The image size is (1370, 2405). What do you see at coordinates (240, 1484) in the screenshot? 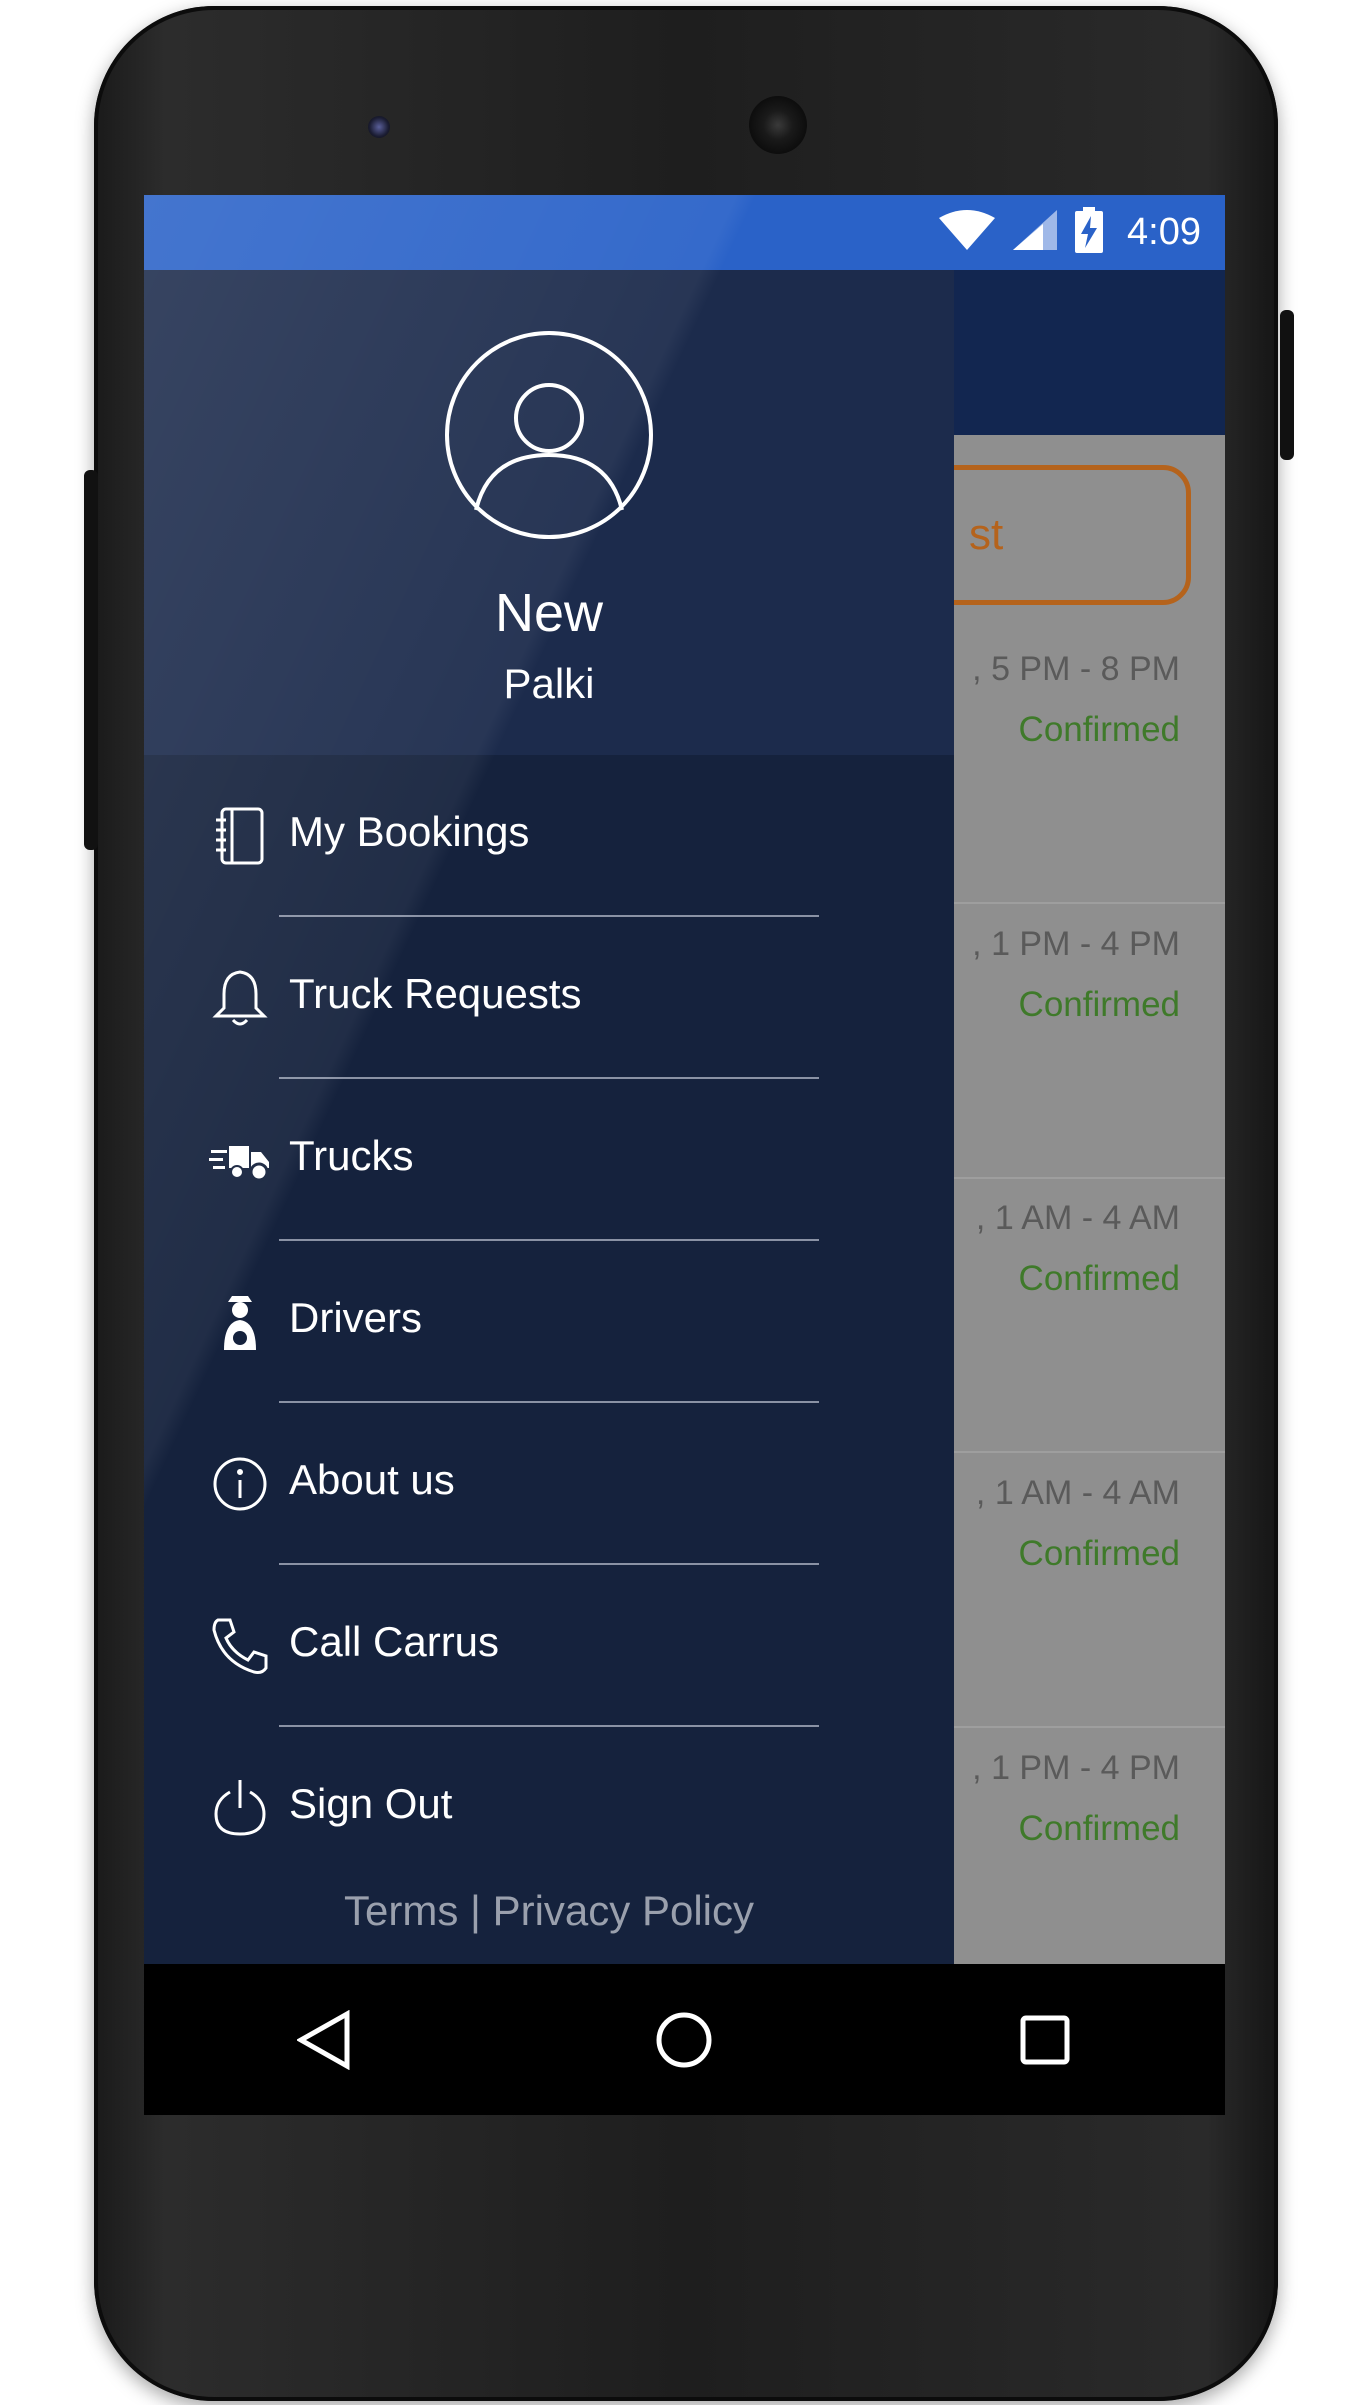
I see `info-icon` at bounding box center [240, 1484].